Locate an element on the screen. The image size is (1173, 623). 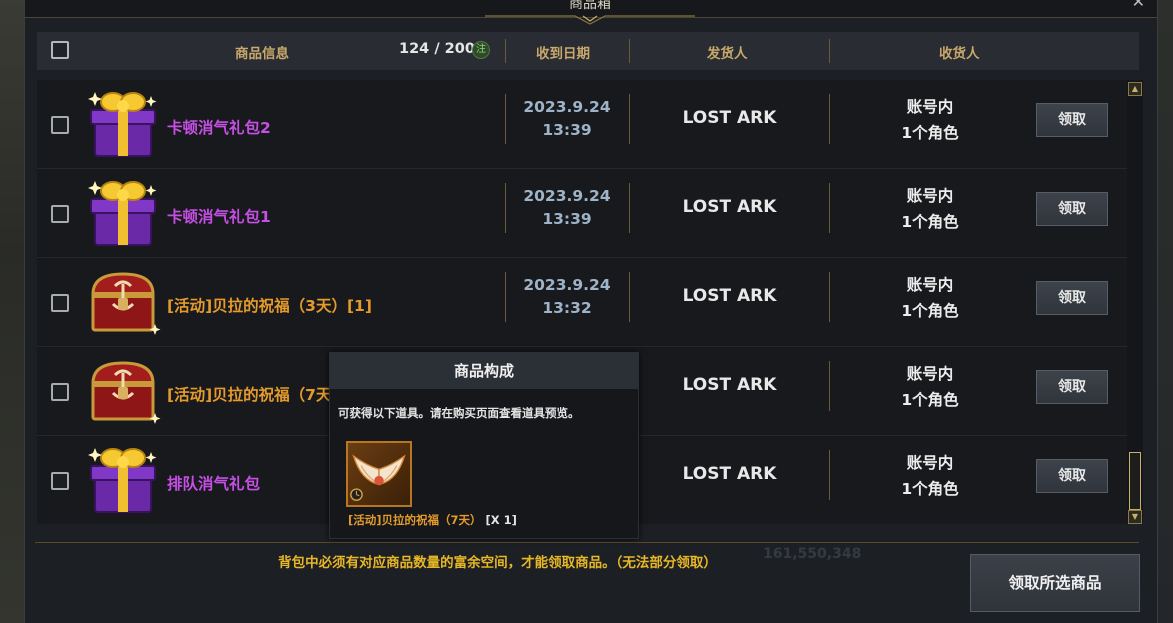
header-date: 收到日期 is located at coordinates (563, 54).